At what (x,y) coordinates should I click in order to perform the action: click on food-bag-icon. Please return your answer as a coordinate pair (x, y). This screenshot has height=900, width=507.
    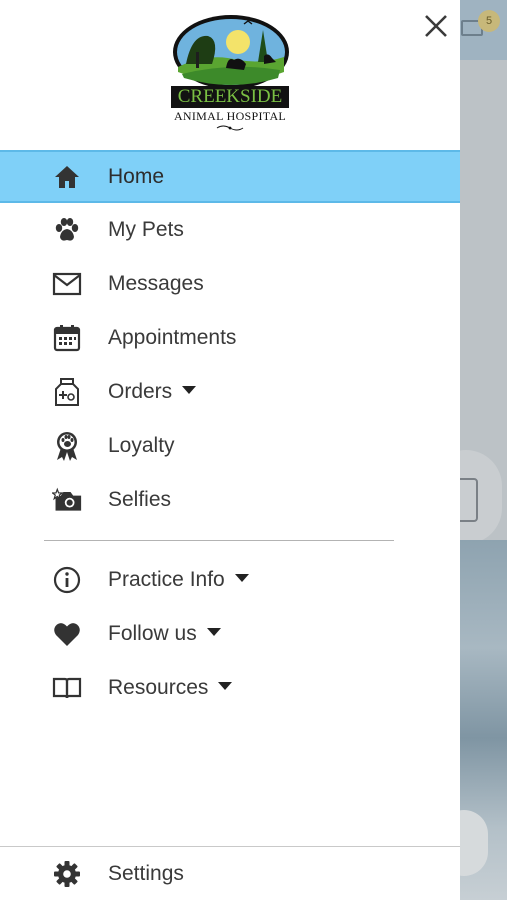
    Looking at the image, I should click on (67, 392).